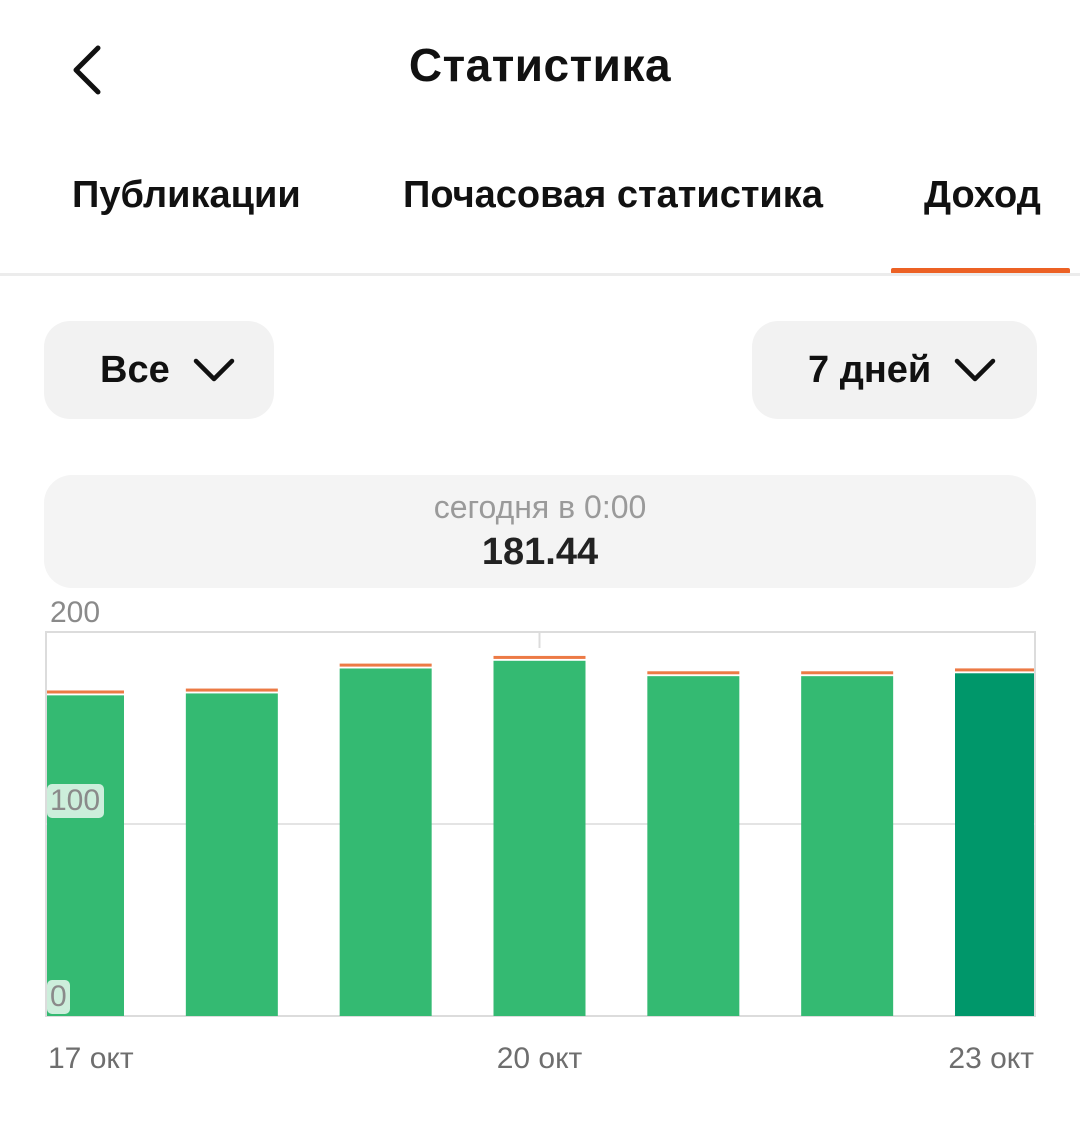 The width and height of the screenshot is (1080, 1147). Describe the element at coordinates (540, 218) in the screenshot. I see `tab-bar: Публикации Почасовая статистика Доход` at that location.